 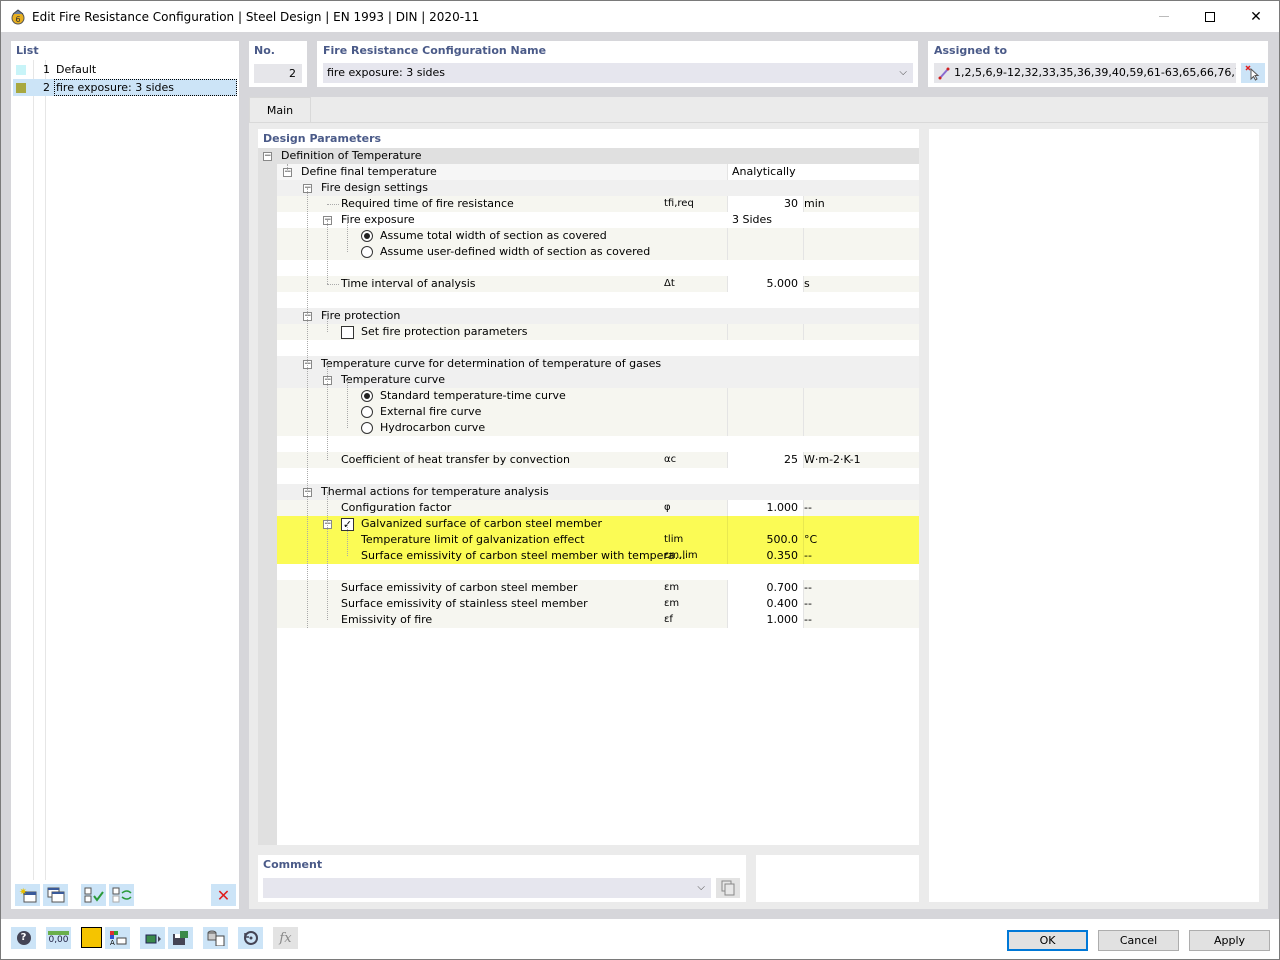 What do you see at coordinates (598, 316) in the screenshot?
I see `tree-row-fire-protection: − Fire protection` at bounding box center [598, 316].